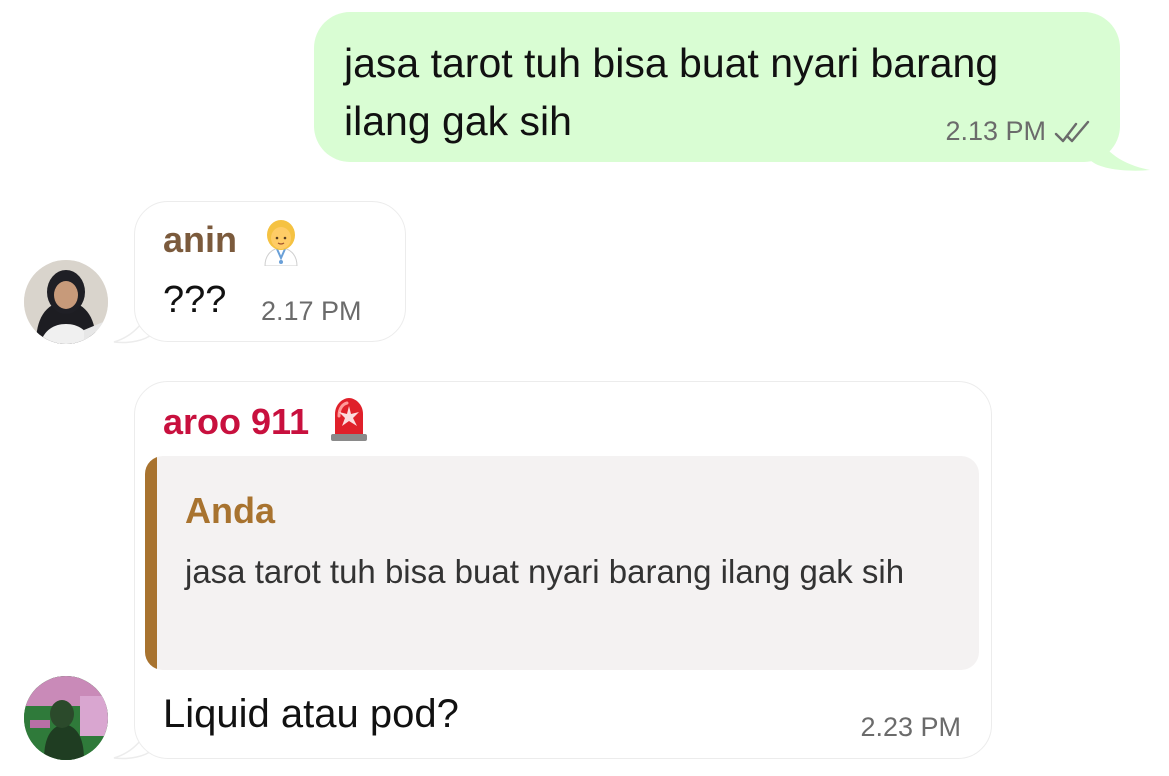 Image resolution: width=1169 pixels, height=776 pixels. Describe the element at coordinates (1072, 131) in the screenshot. I see `double-check-icon` at that location.